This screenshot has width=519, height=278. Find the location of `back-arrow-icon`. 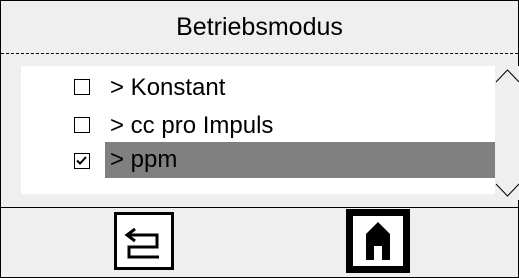

back-arrow-icon is located at coordinates (141, 243).